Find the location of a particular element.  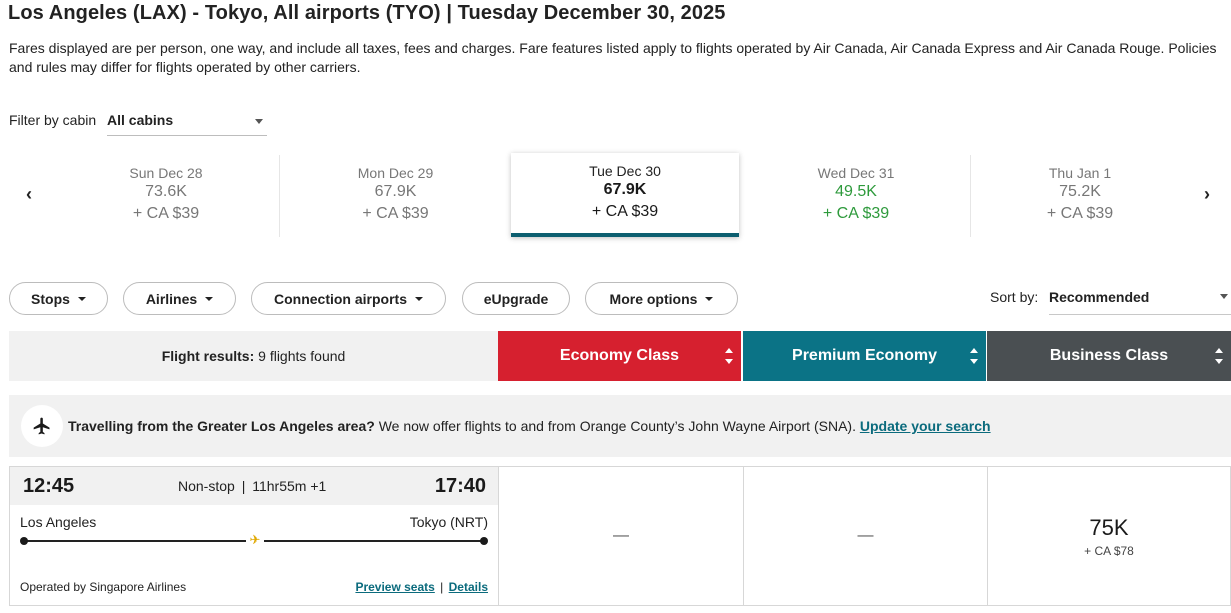

premium-economy-label: Premium Economy is located at coordinates (864, 355).